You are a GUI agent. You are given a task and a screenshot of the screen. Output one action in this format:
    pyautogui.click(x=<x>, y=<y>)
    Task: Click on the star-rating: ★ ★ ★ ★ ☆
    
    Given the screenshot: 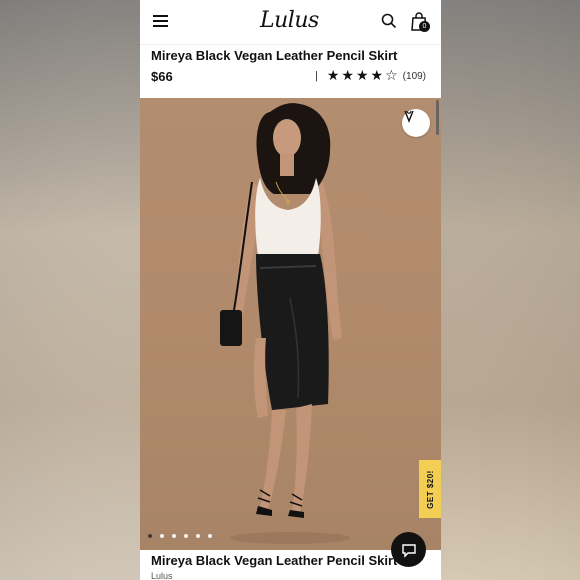 What is the action you would take?
    pyautogui.click(x=363, y=76)
    